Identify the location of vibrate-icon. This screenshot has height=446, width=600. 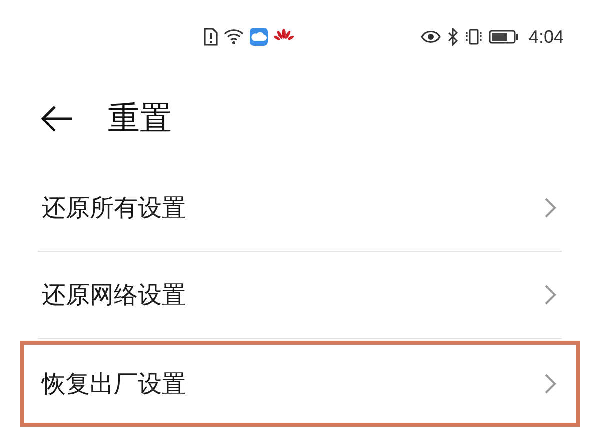
(473, 37).